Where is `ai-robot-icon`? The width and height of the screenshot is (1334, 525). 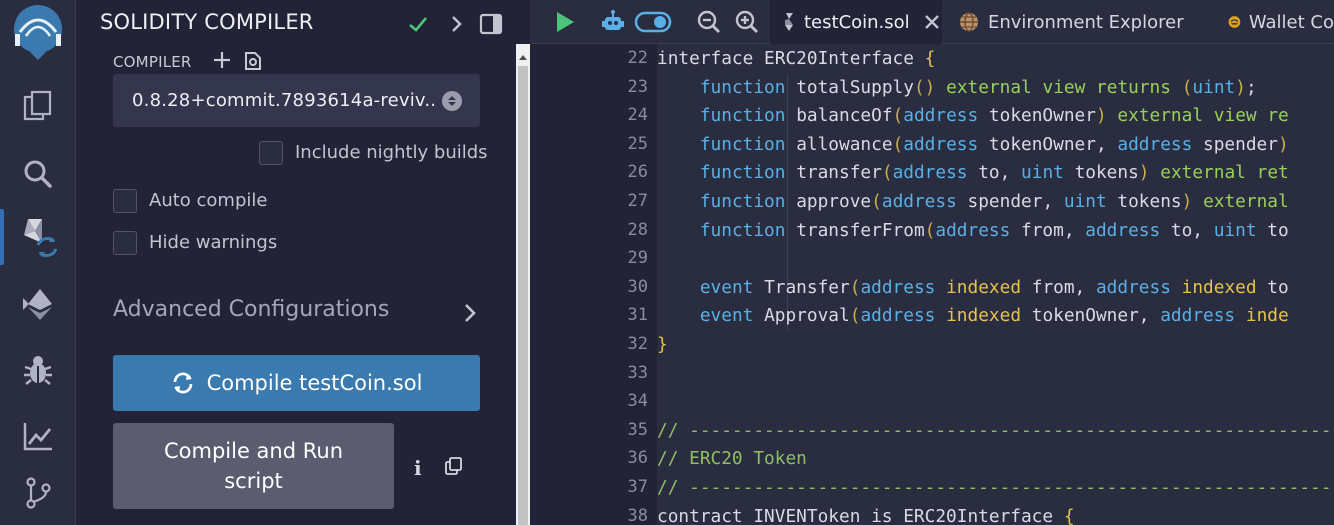
ai-robot-icon is located at coordinates (613, 22).